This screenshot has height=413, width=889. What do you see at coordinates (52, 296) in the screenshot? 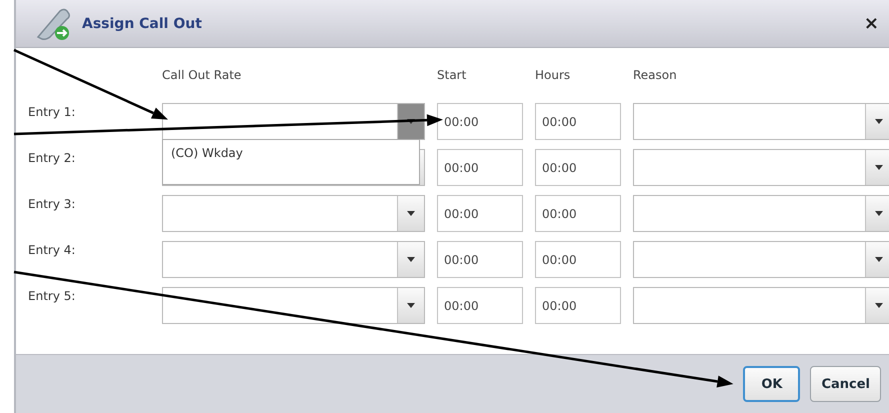
I see `entry-label: Entry 5:` at bounding box center [52, 296].